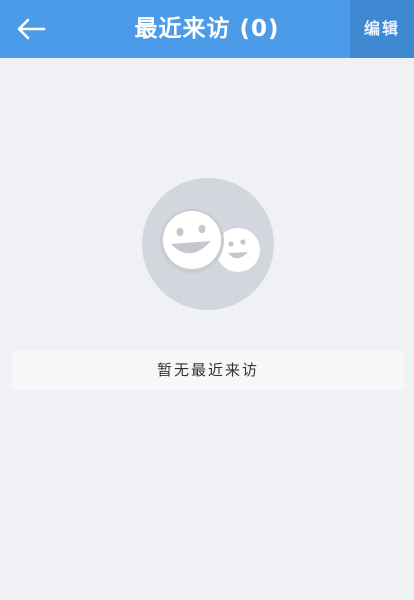 The image size is (414, 600). What do you see at coordinates (208, 244) in the screenshot?
I see `smiley-faces-icon` at bounding box center [208, 244].